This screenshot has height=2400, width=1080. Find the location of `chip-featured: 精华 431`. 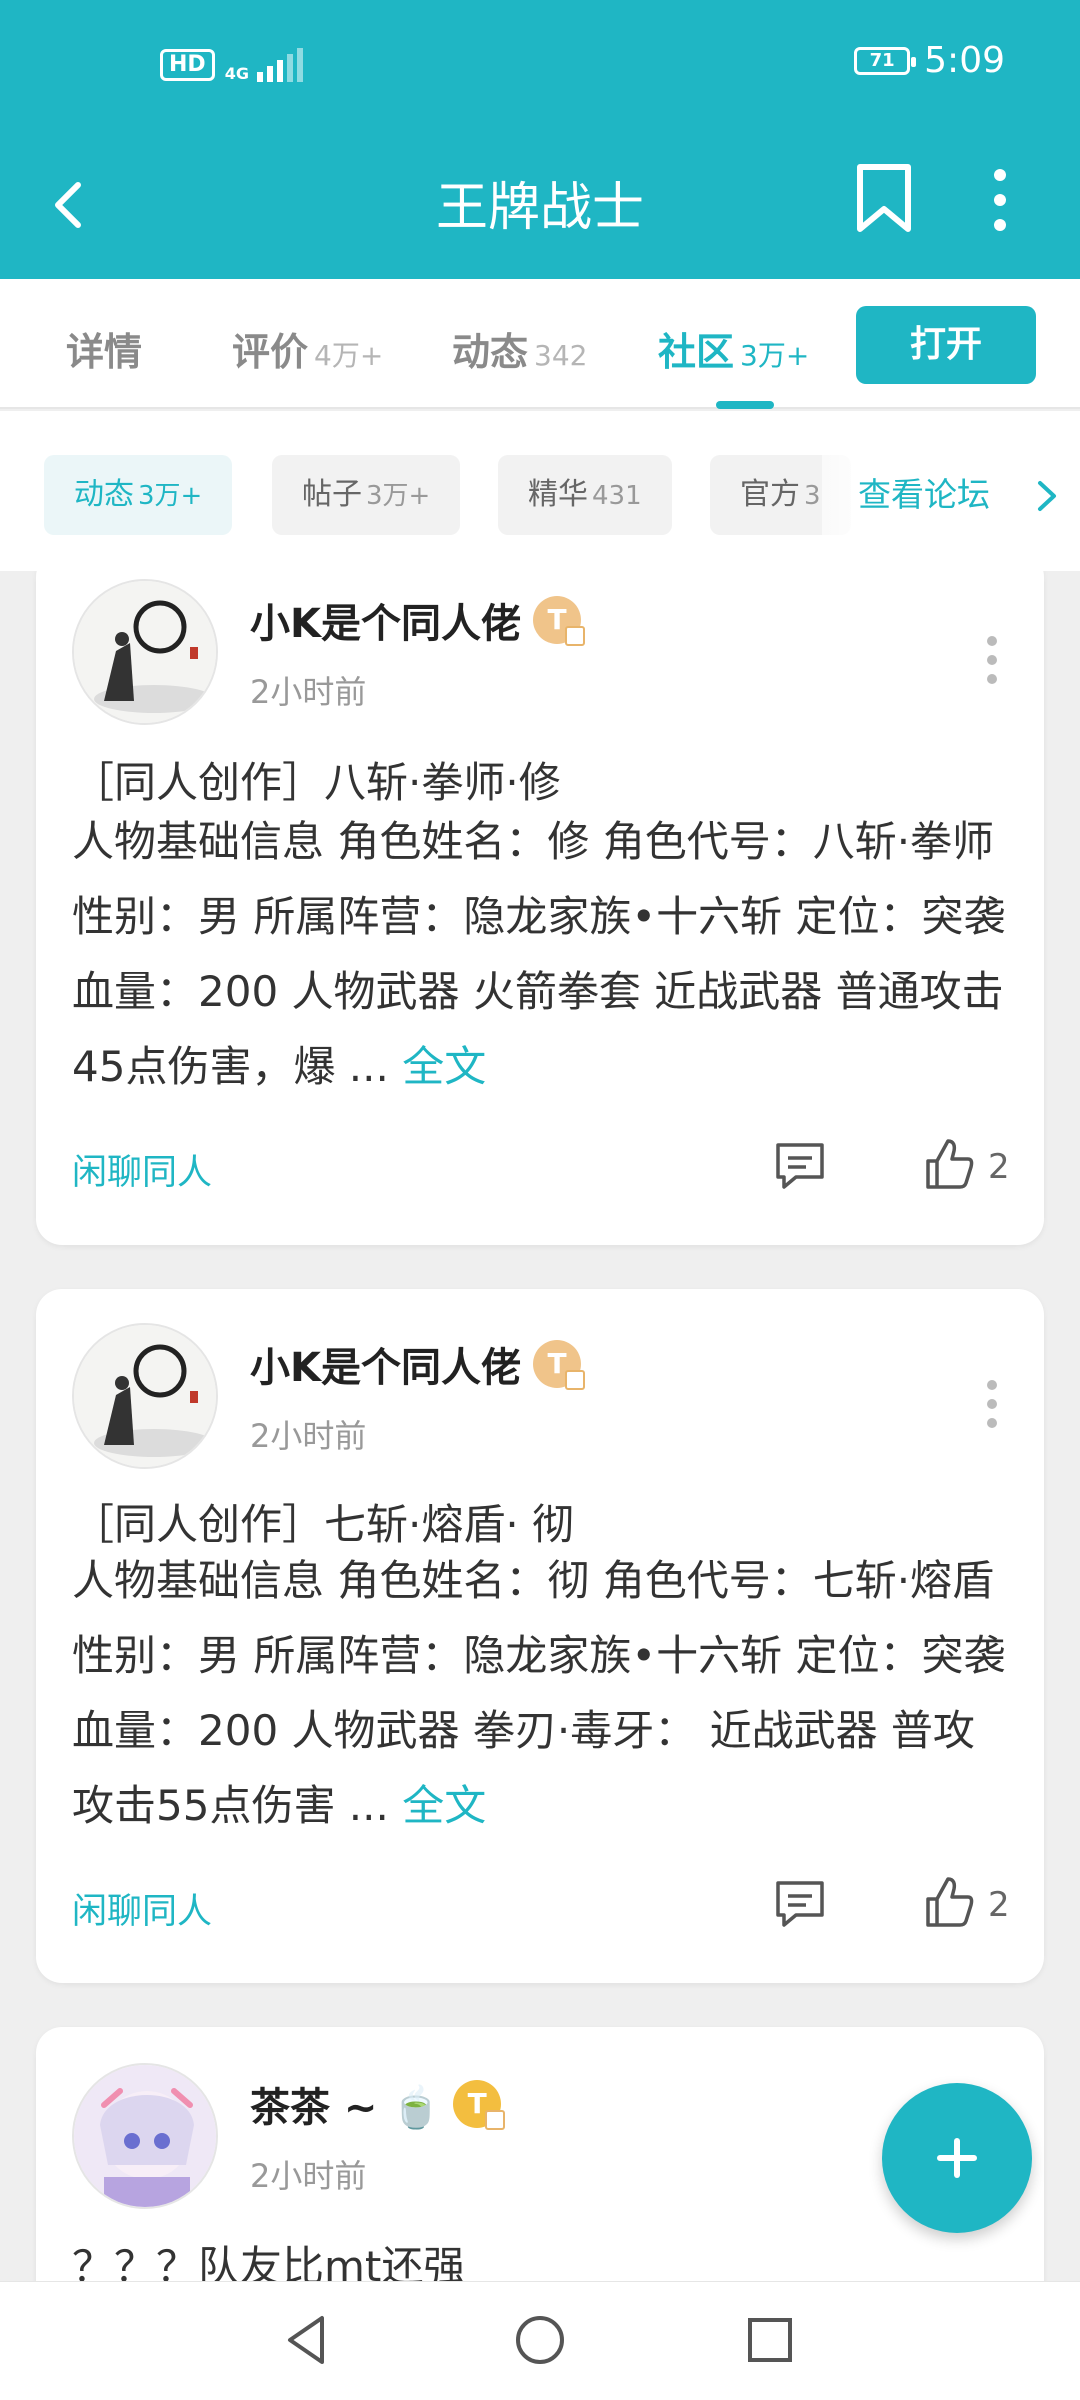

chip-featured: 精华 431 is located at coordinates (585, 495).